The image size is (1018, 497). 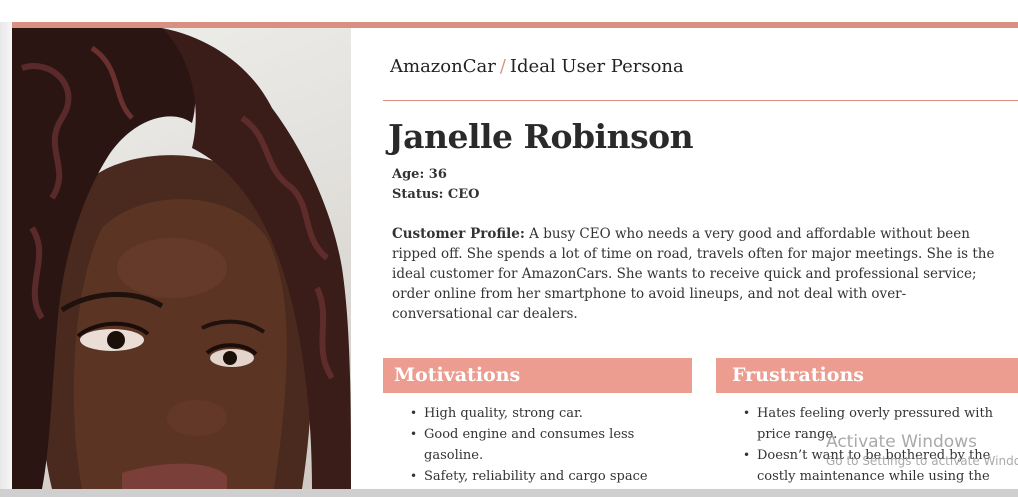 I want to click on window-edge, so click(x=6, y=259).